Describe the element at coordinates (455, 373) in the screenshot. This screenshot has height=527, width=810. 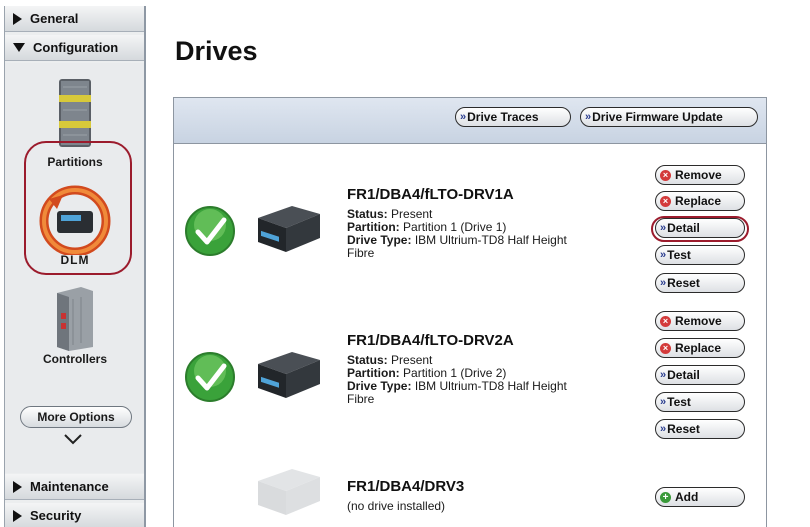
I see `partition-value: Partition 1 (Drive 2)` at that location.